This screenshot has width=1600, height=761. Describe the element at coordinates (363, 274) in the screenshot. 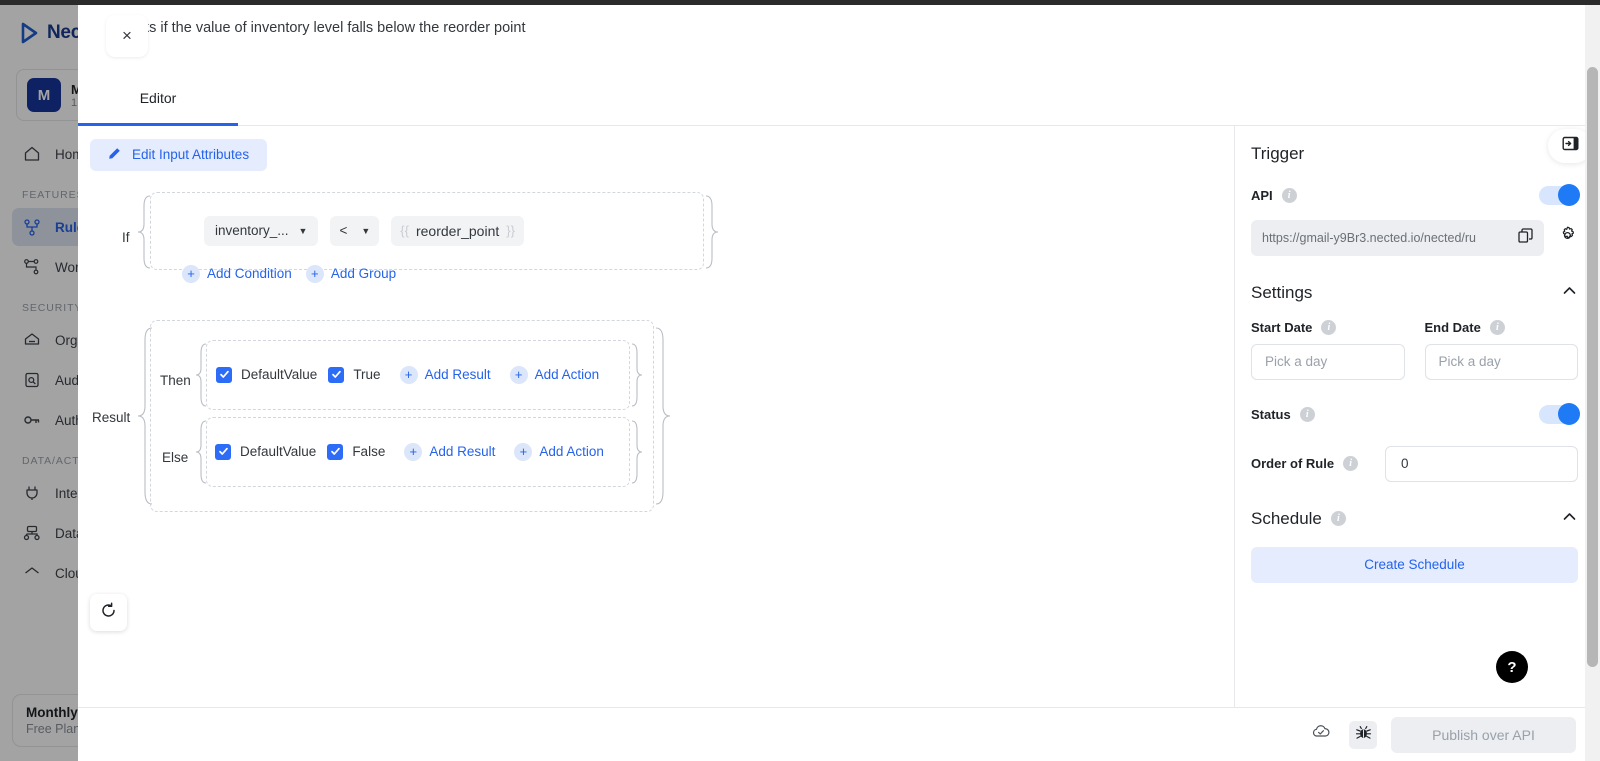

I see `add-group-label: Add Group` at that location.